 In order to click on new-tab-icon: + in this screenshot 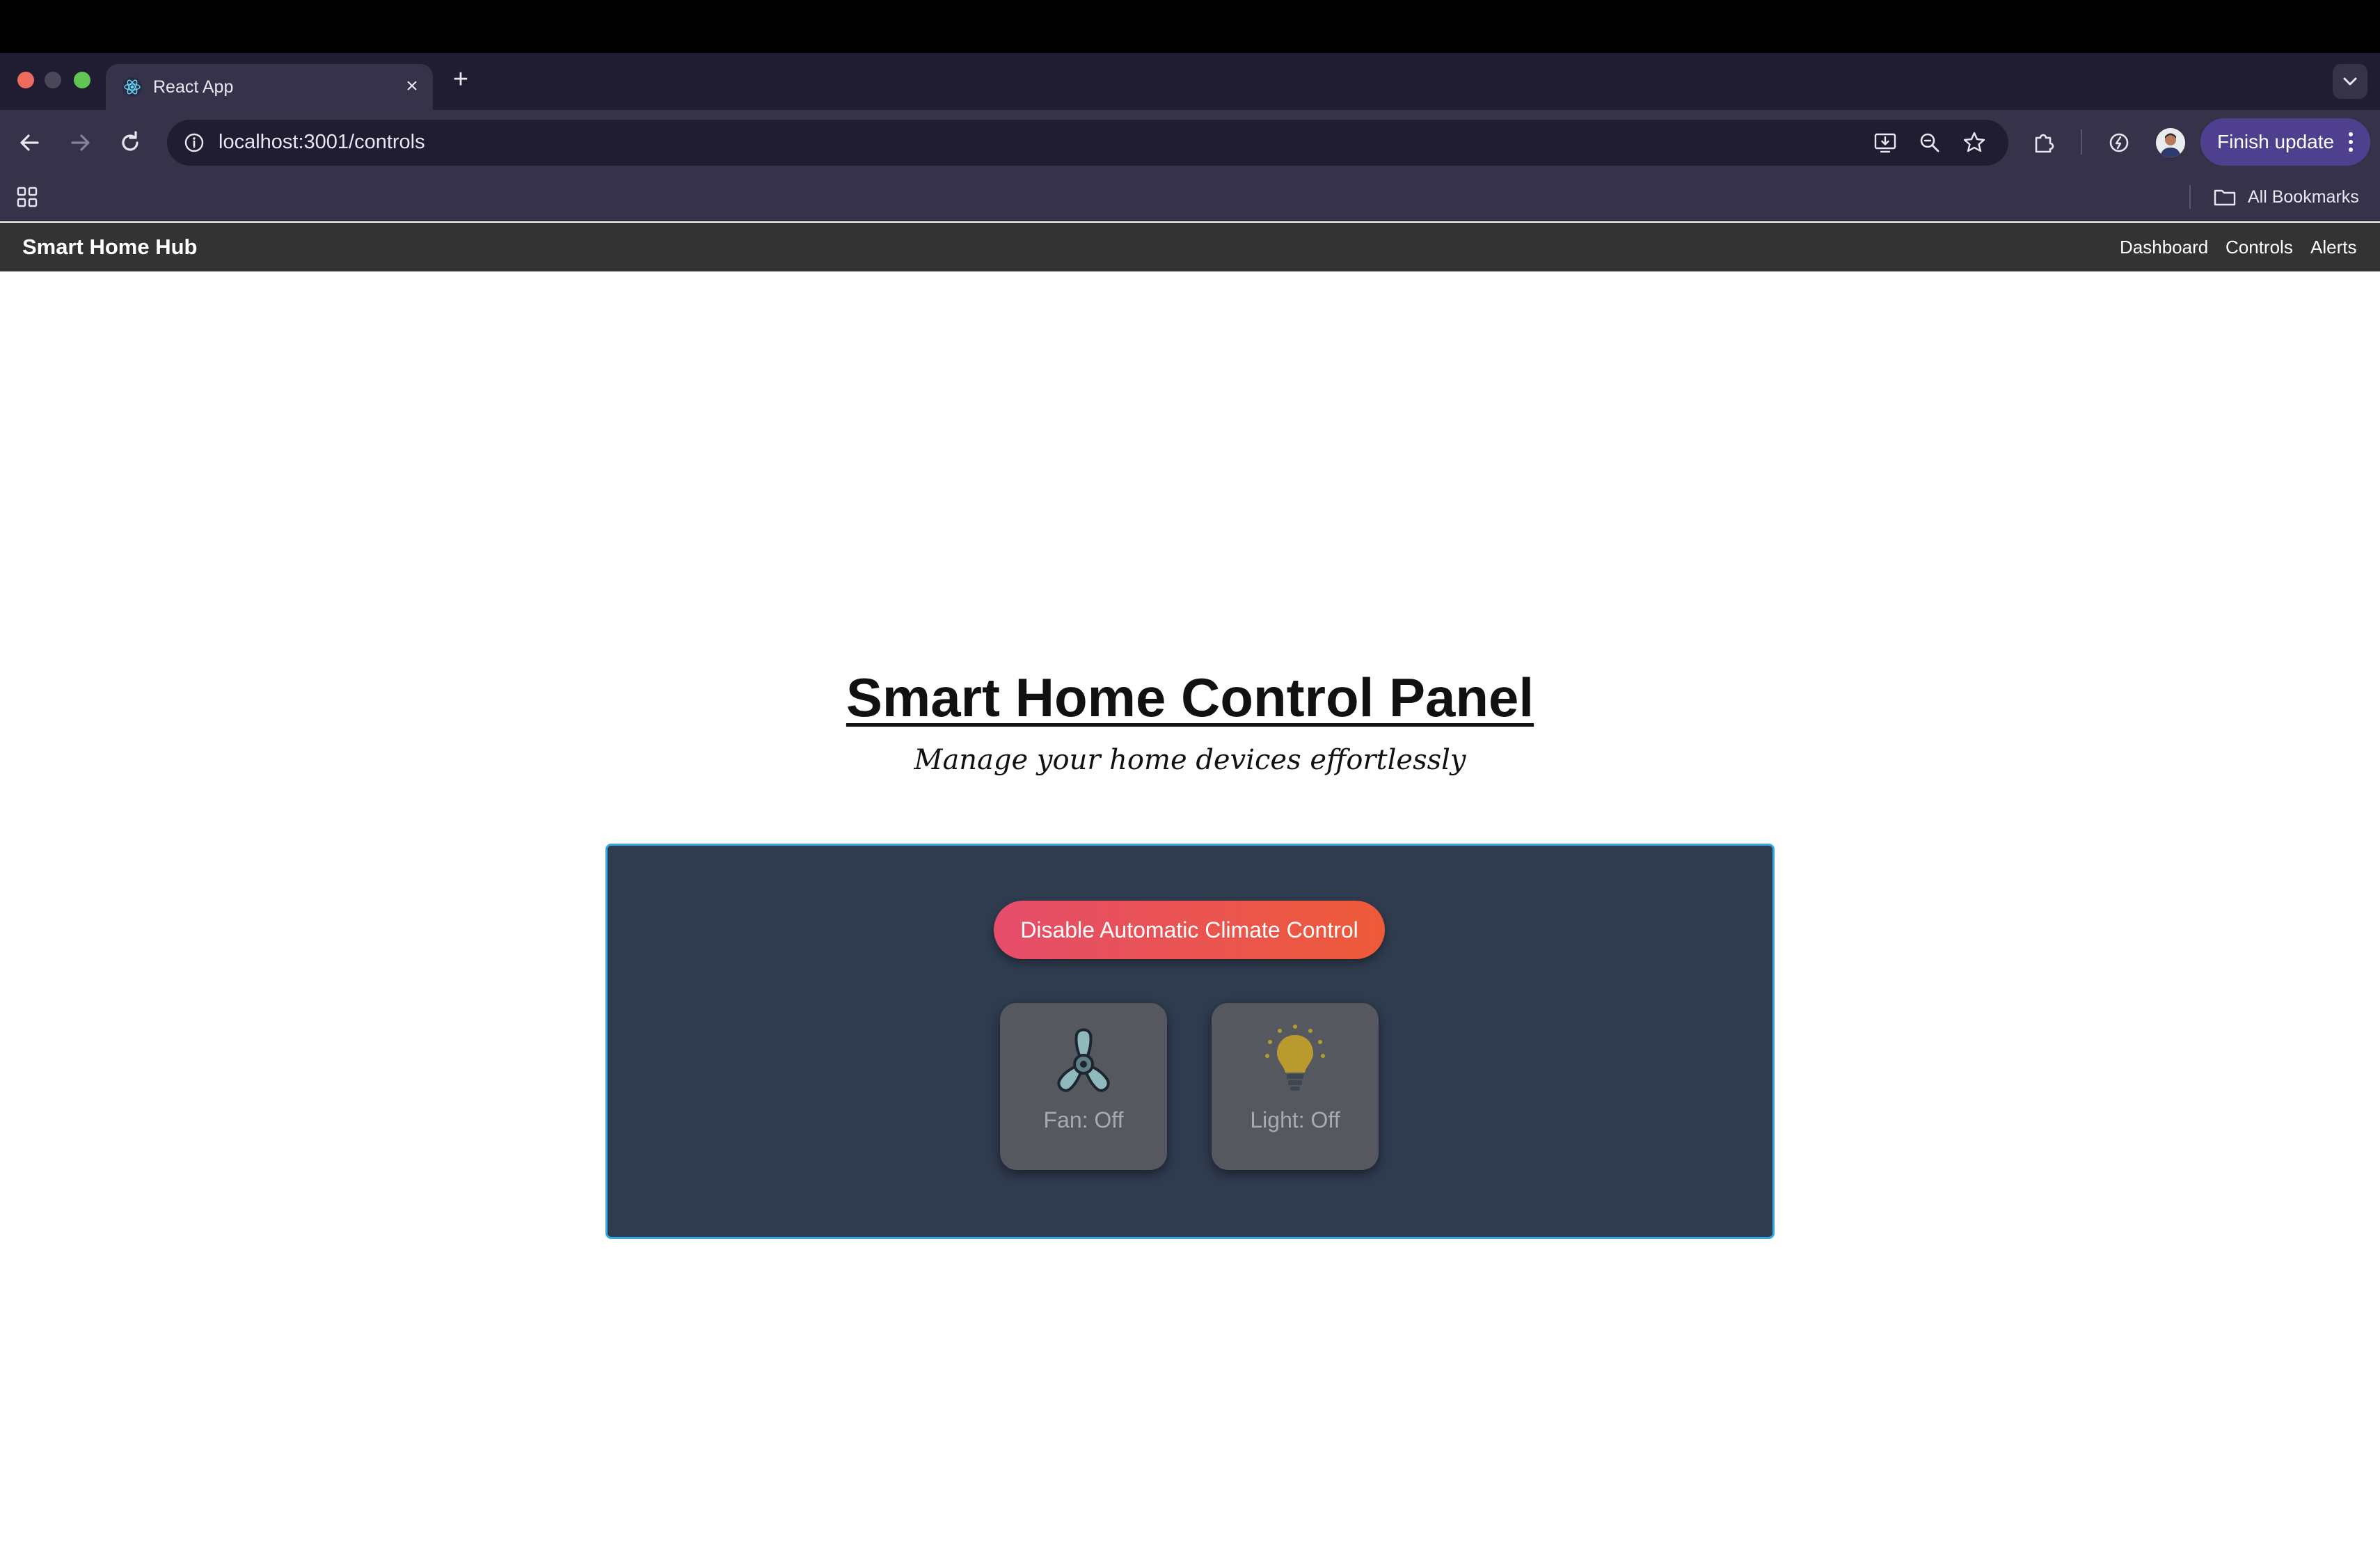, I will do `click(460, 79)`.